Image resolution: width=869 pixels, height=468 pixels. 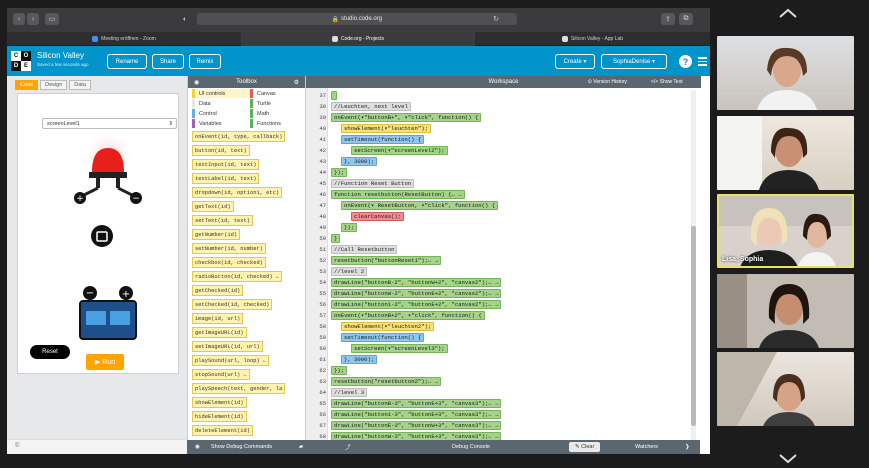 What do you see at coordinates (667, 82) in the screenshot?
I see `show-text-button: </> Show Text` at bounding box center [667, 82].